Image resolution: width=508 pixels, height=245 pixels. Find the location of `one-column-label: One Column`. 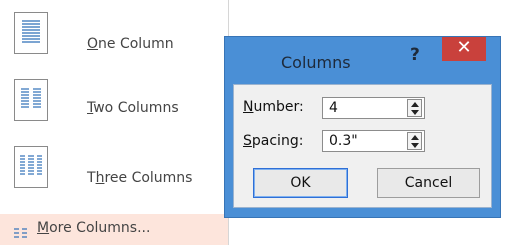

one-column-label: One Column is located at coordinates (130, 44).